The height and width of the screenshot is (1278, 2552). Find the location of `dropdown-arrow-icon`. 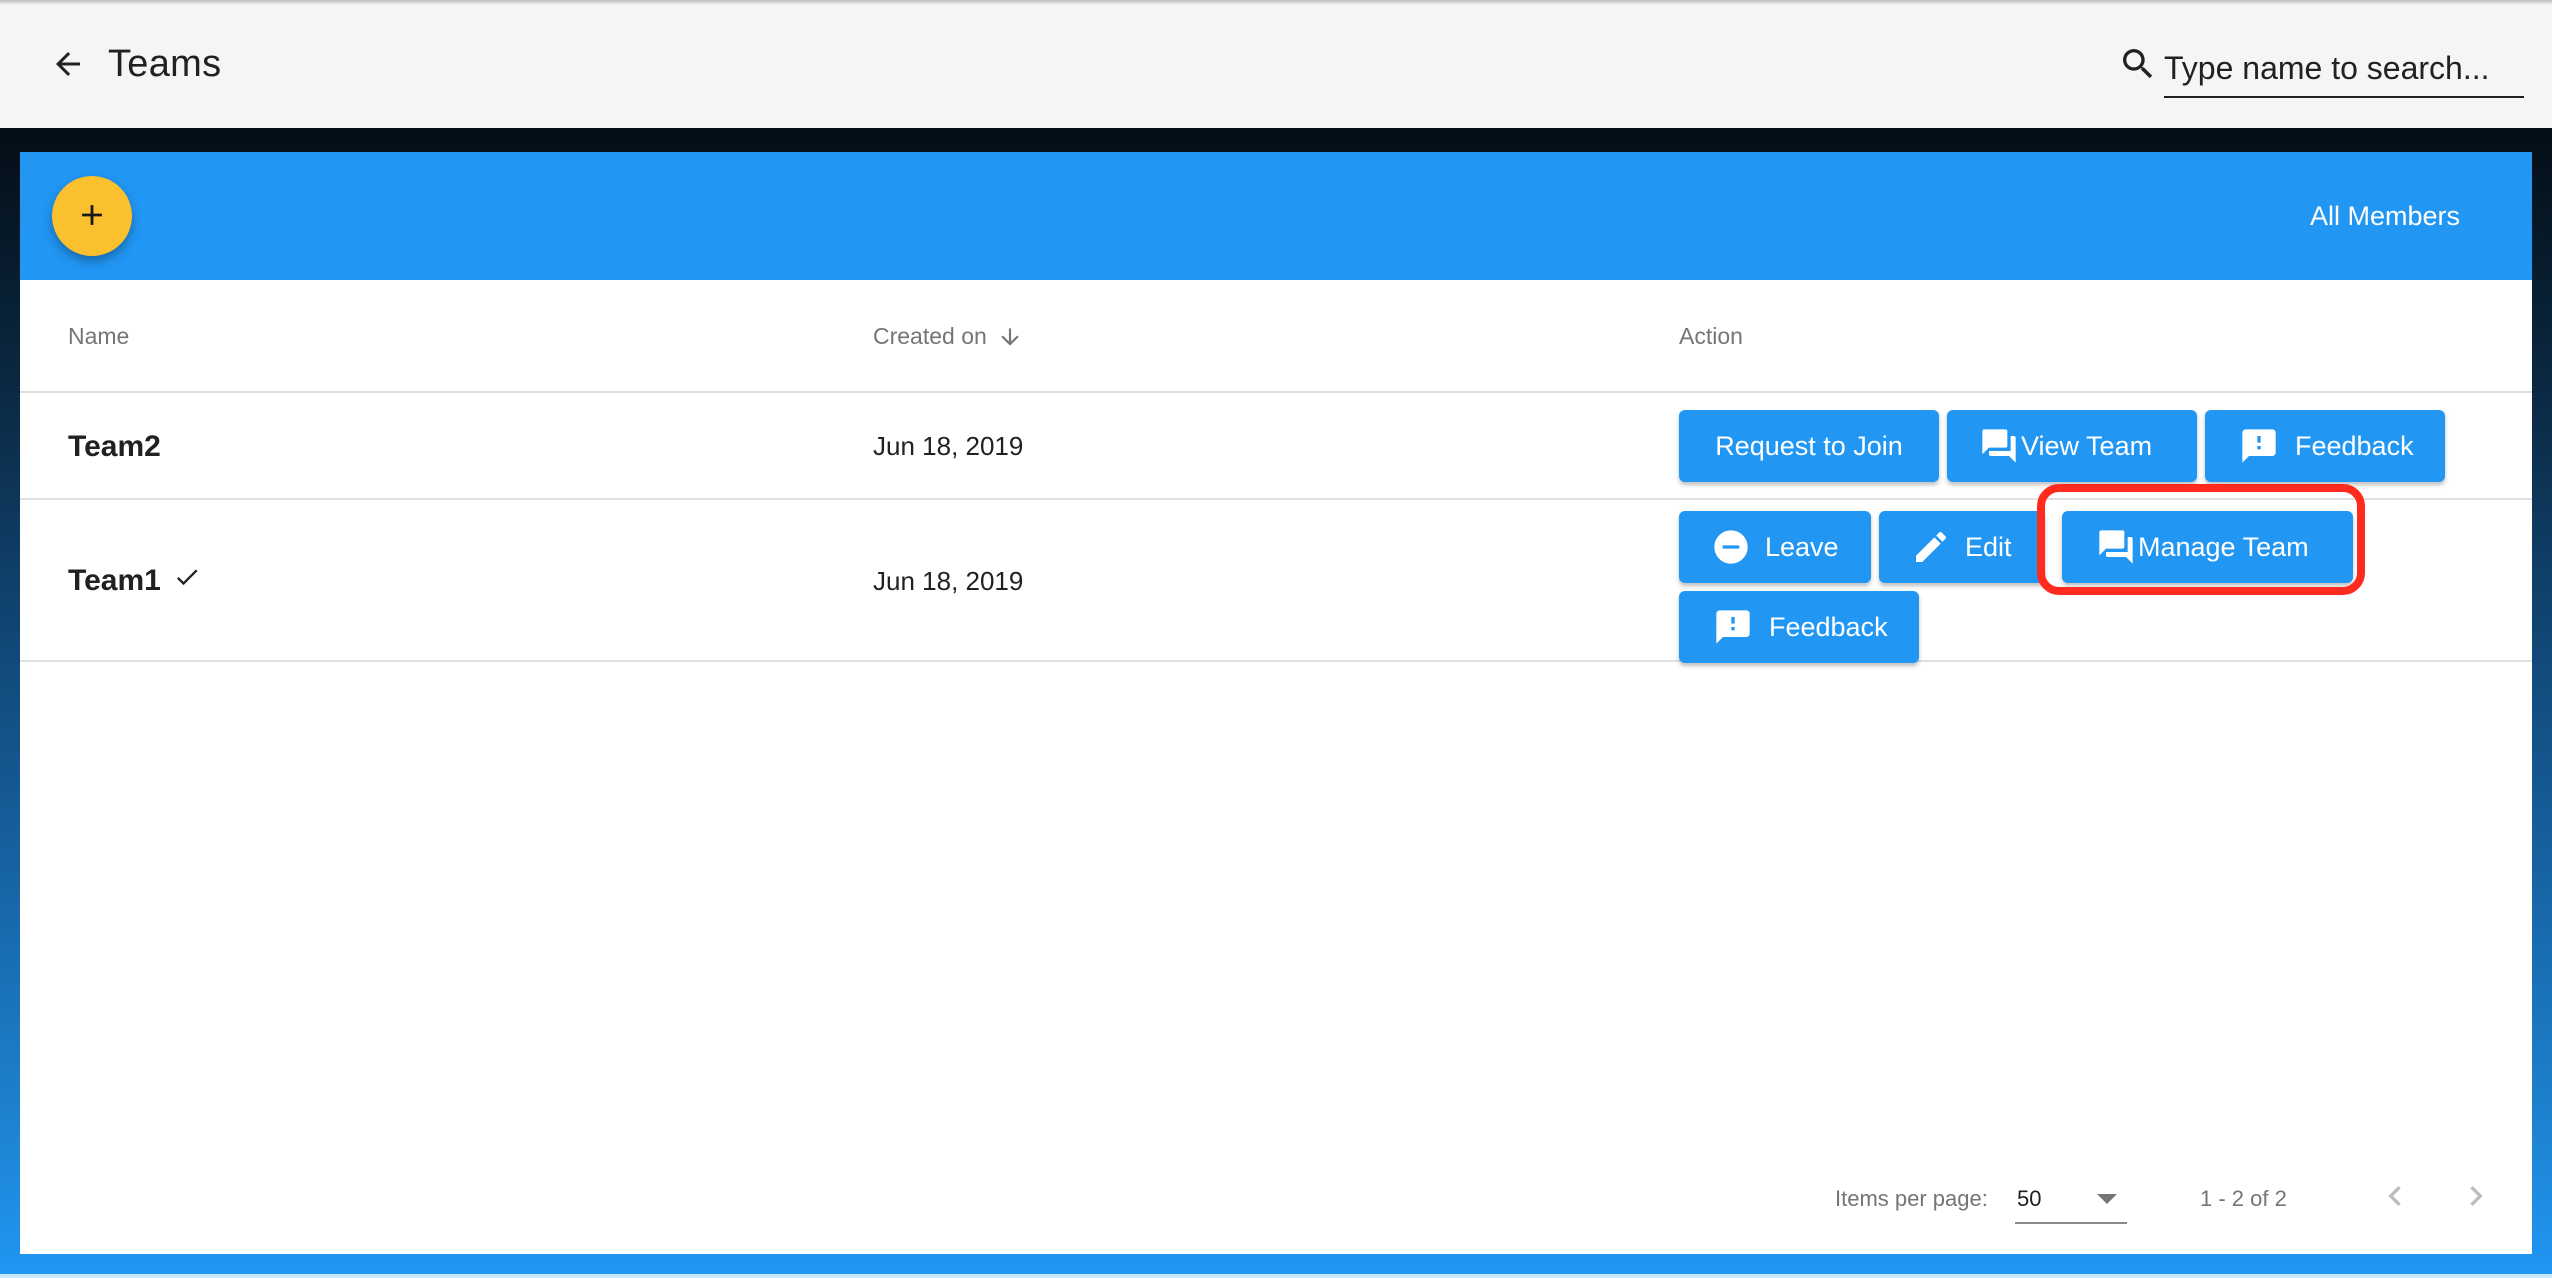

dropdown-arrow-icon is located at coordinates (2107, 1199).